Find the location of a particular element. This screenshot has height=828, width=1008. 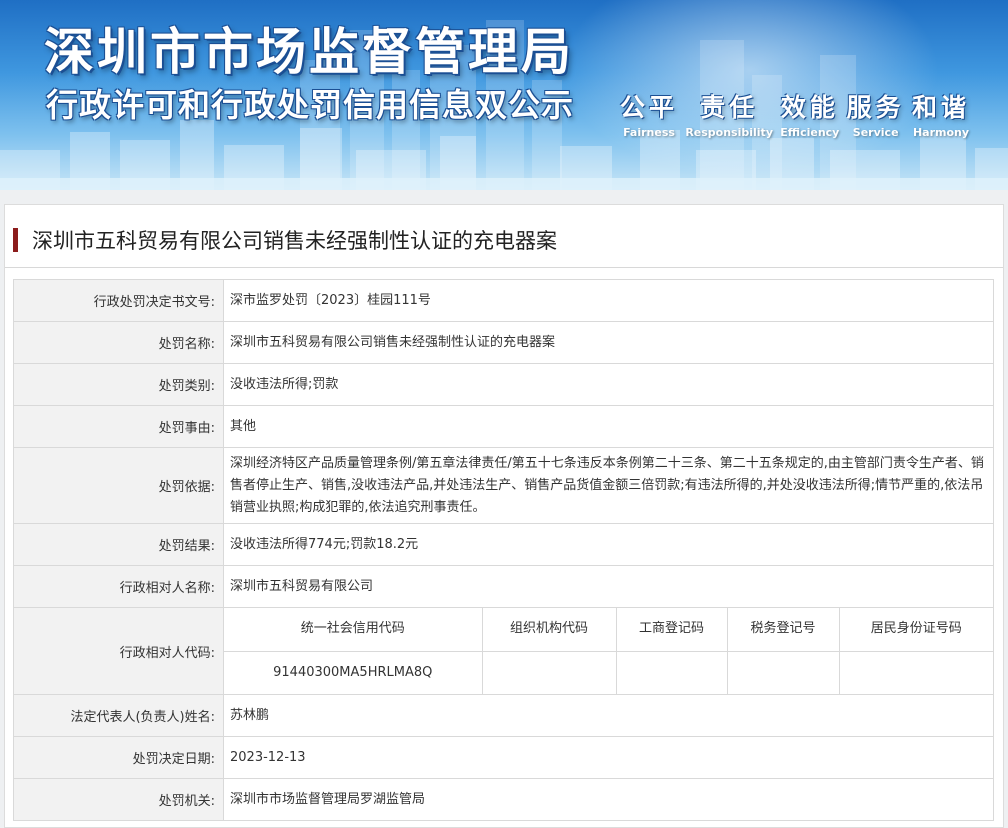

row-authority: 处罚机关: 深圳市市场监督管理局罗湖监管局 is located at coordinates (503, 799).